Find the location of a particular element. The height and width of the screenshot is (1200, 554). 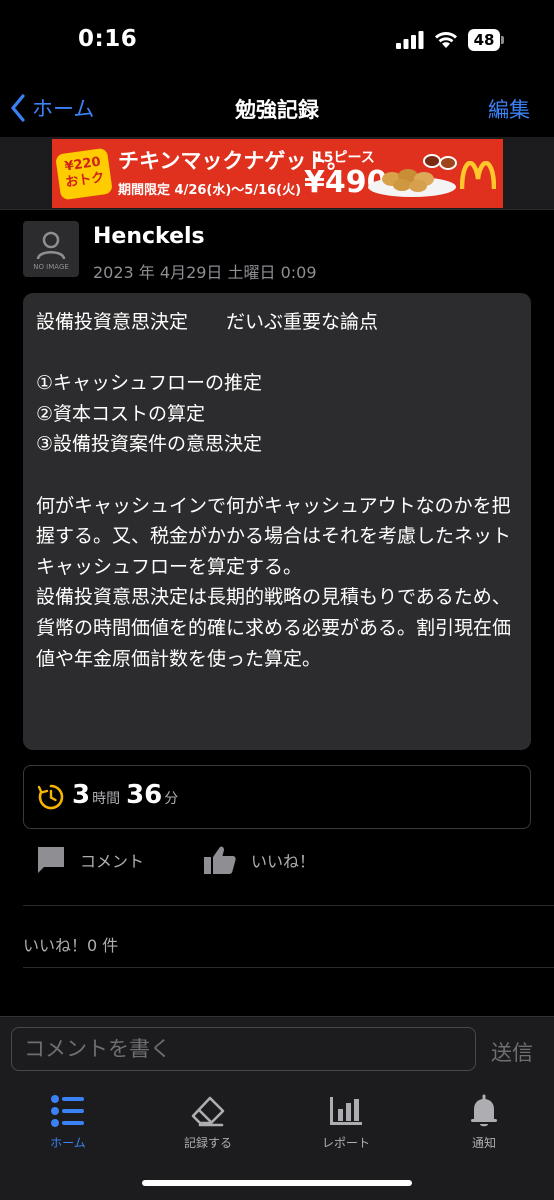

page-title: 勉強記録 is located at coordinates (277, 110).